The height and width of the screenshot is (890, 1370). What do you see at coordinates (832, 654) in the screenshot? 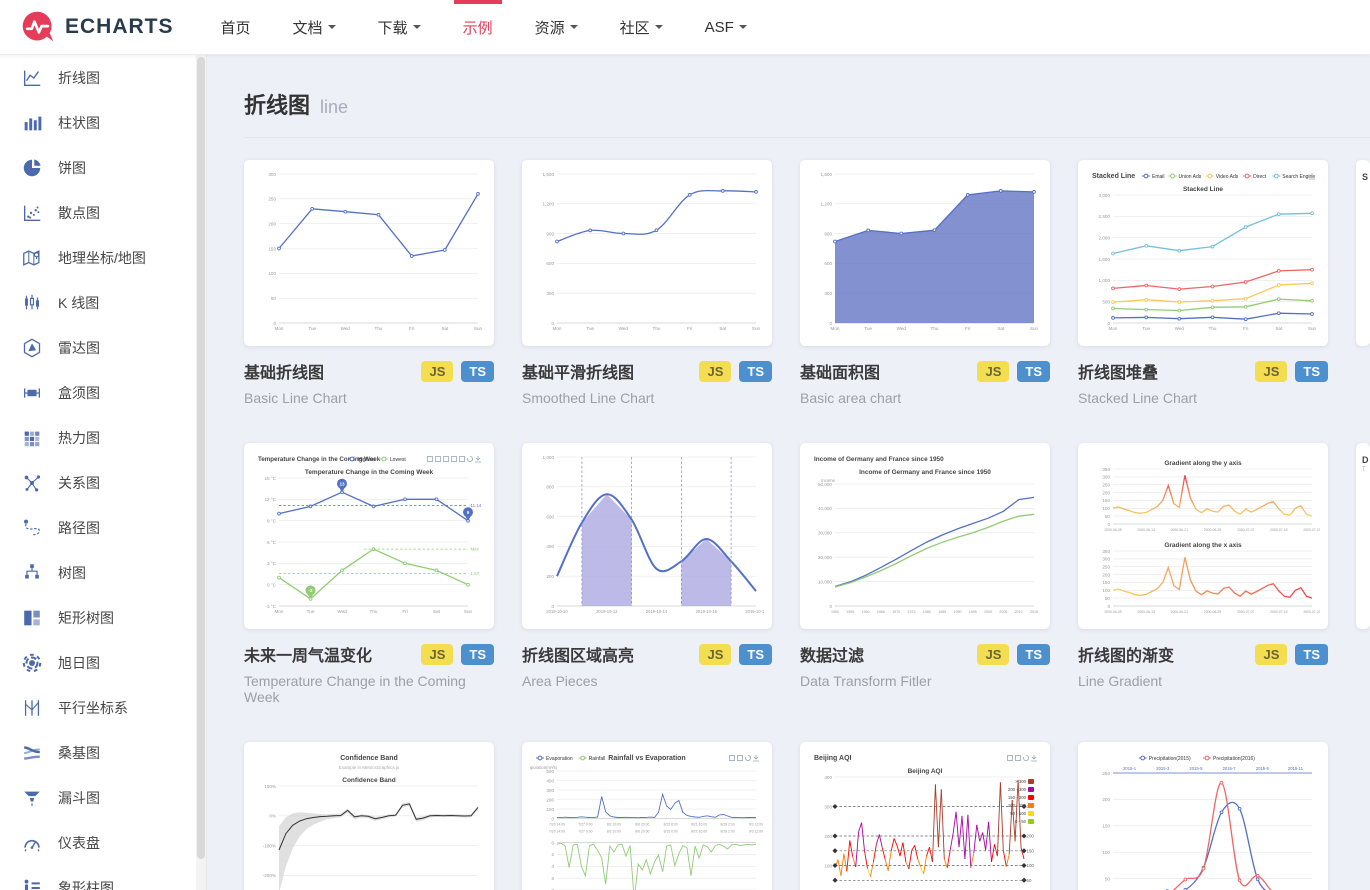
I see `example-title: 数据过滤` at bounding box center [832, 654].